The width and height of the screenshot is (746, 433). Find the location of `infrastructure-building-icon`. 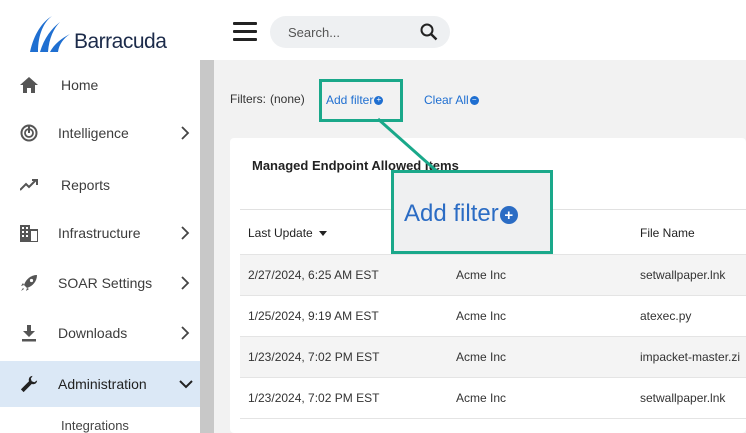

infrastructure-building-icon is located at coordinates (29, 233).